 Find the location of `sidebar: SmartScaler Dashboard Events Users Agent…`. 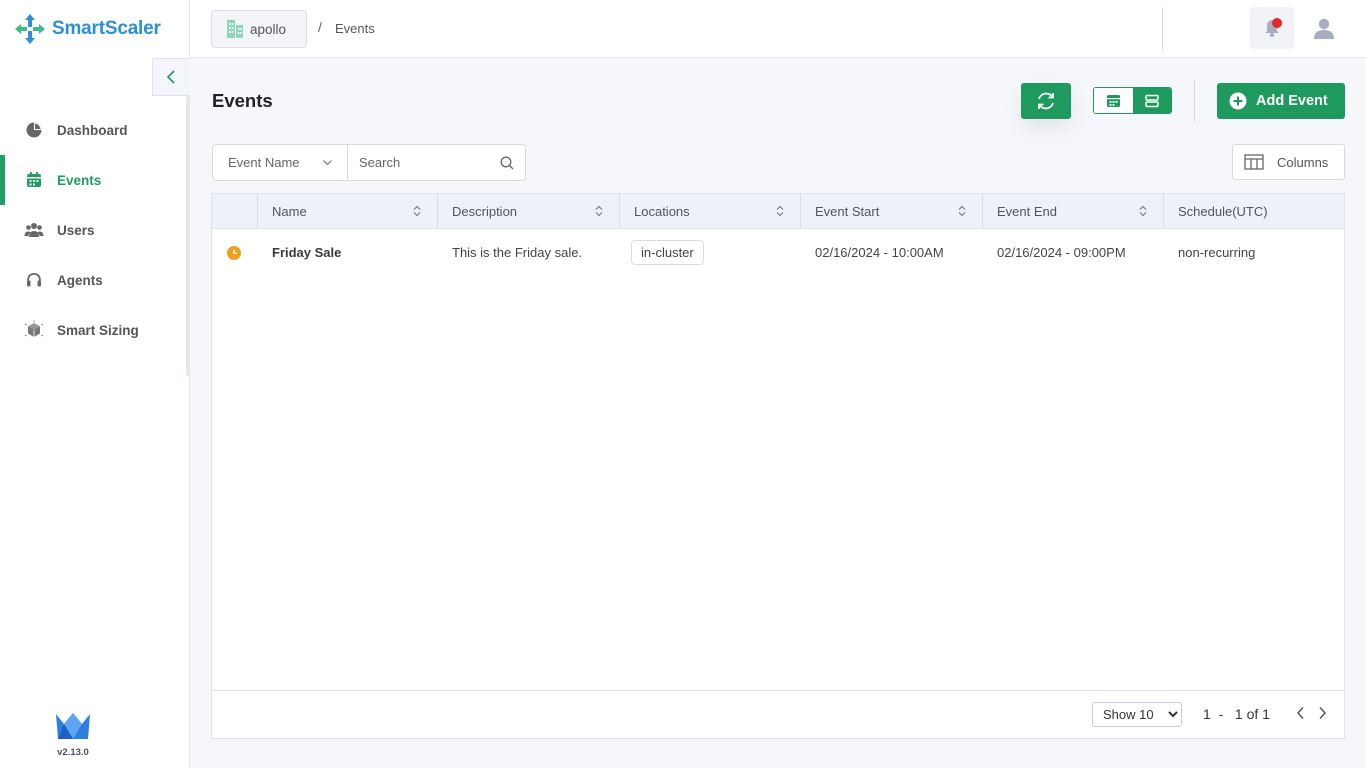

sidebar: SmartScaler Dashboard Events Users Agent… is located at coordinates (95, 384).